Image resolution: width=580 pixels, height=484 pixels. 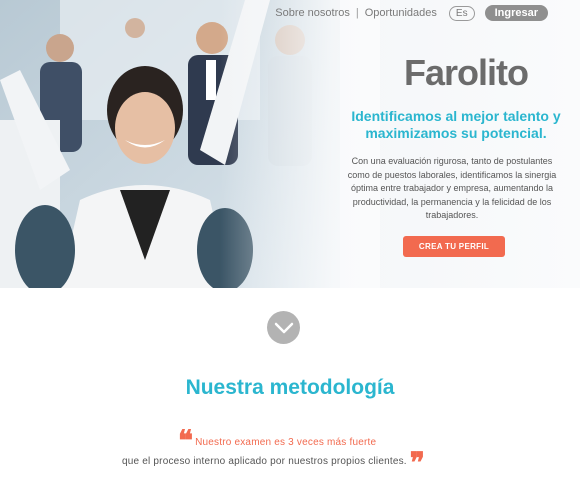 I want to click on logo-part-a: Farol, so click(x=446, y=72).